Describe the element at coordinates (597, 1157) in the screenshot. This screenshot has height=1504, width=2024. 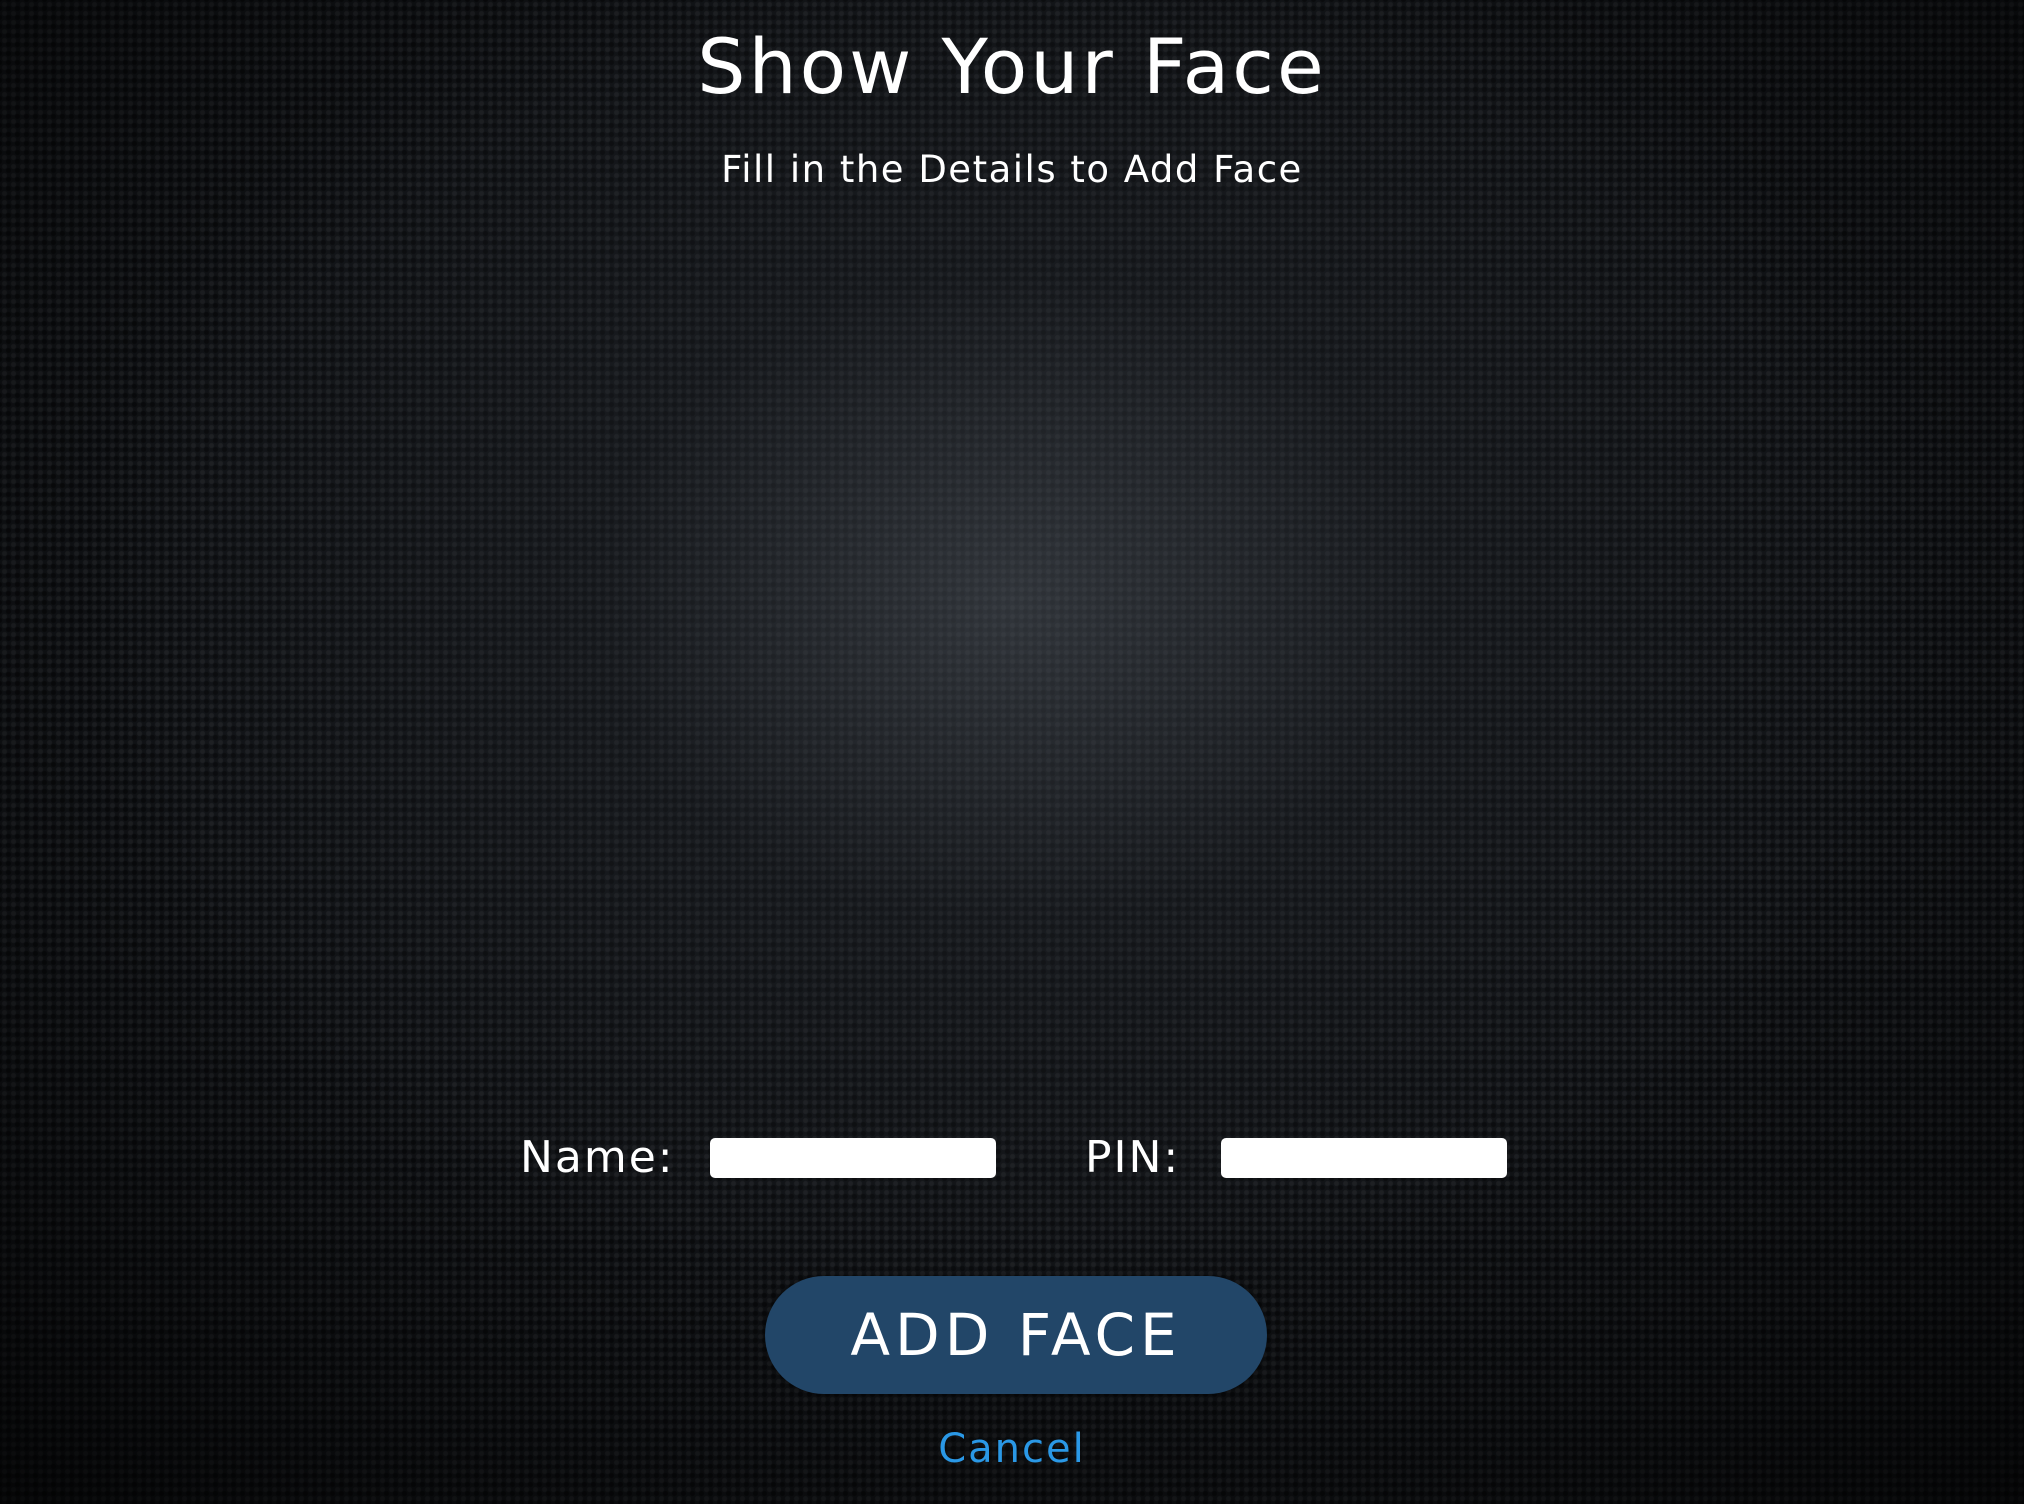
I see `name-label: Name:` at that location.